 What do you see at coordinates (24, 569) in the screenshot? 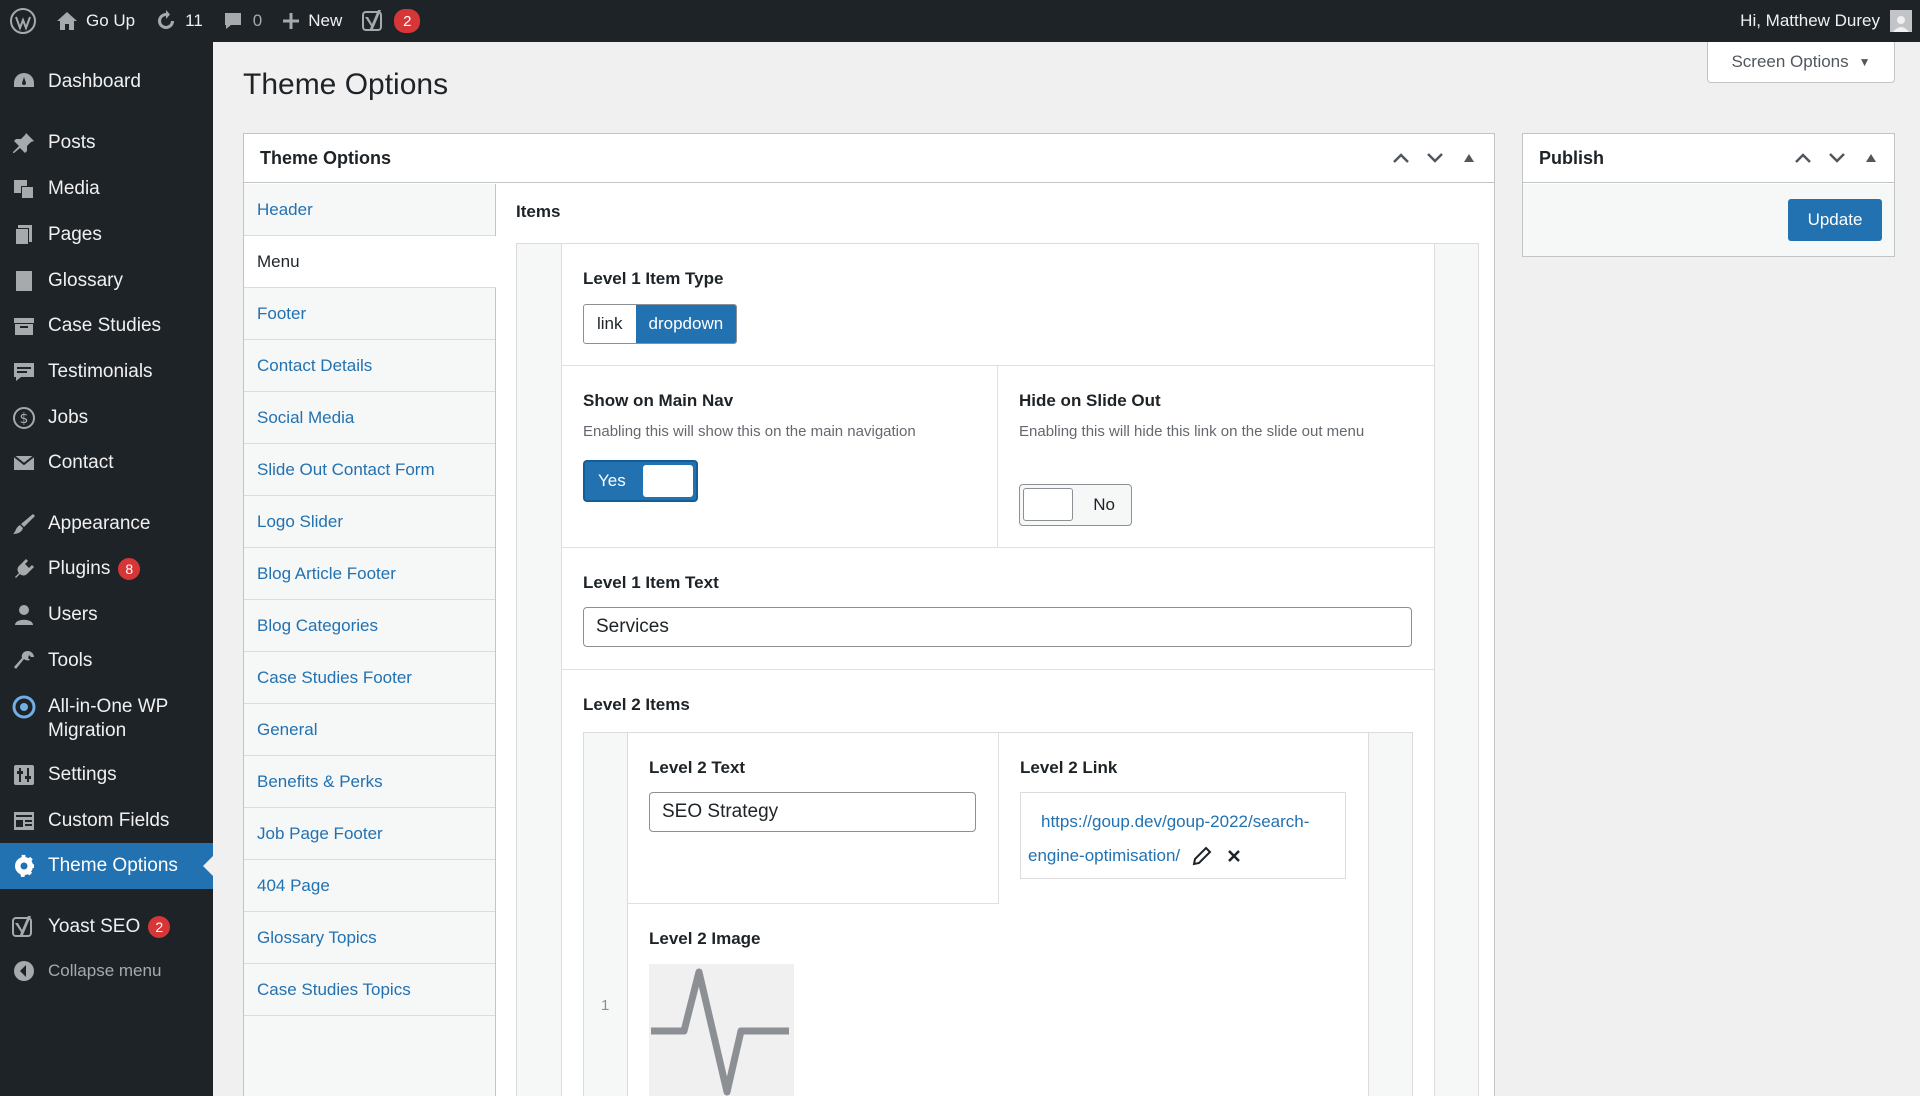
I see `plugin-icon` at bounding box center [24, 569].